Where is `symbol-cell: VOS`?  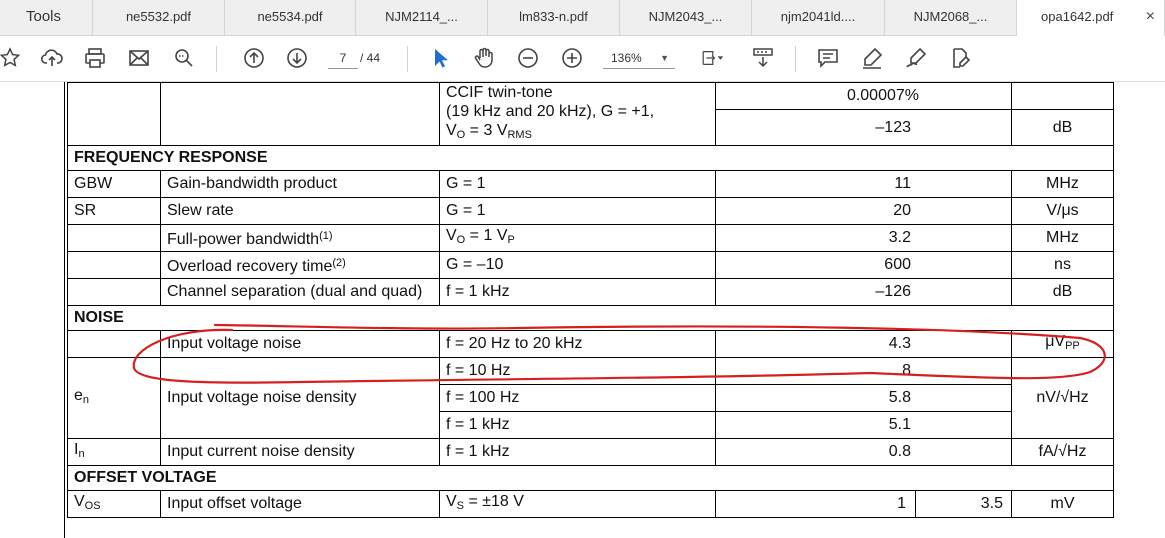
symbol-cell: VOS is located at coordinates (114, 504).